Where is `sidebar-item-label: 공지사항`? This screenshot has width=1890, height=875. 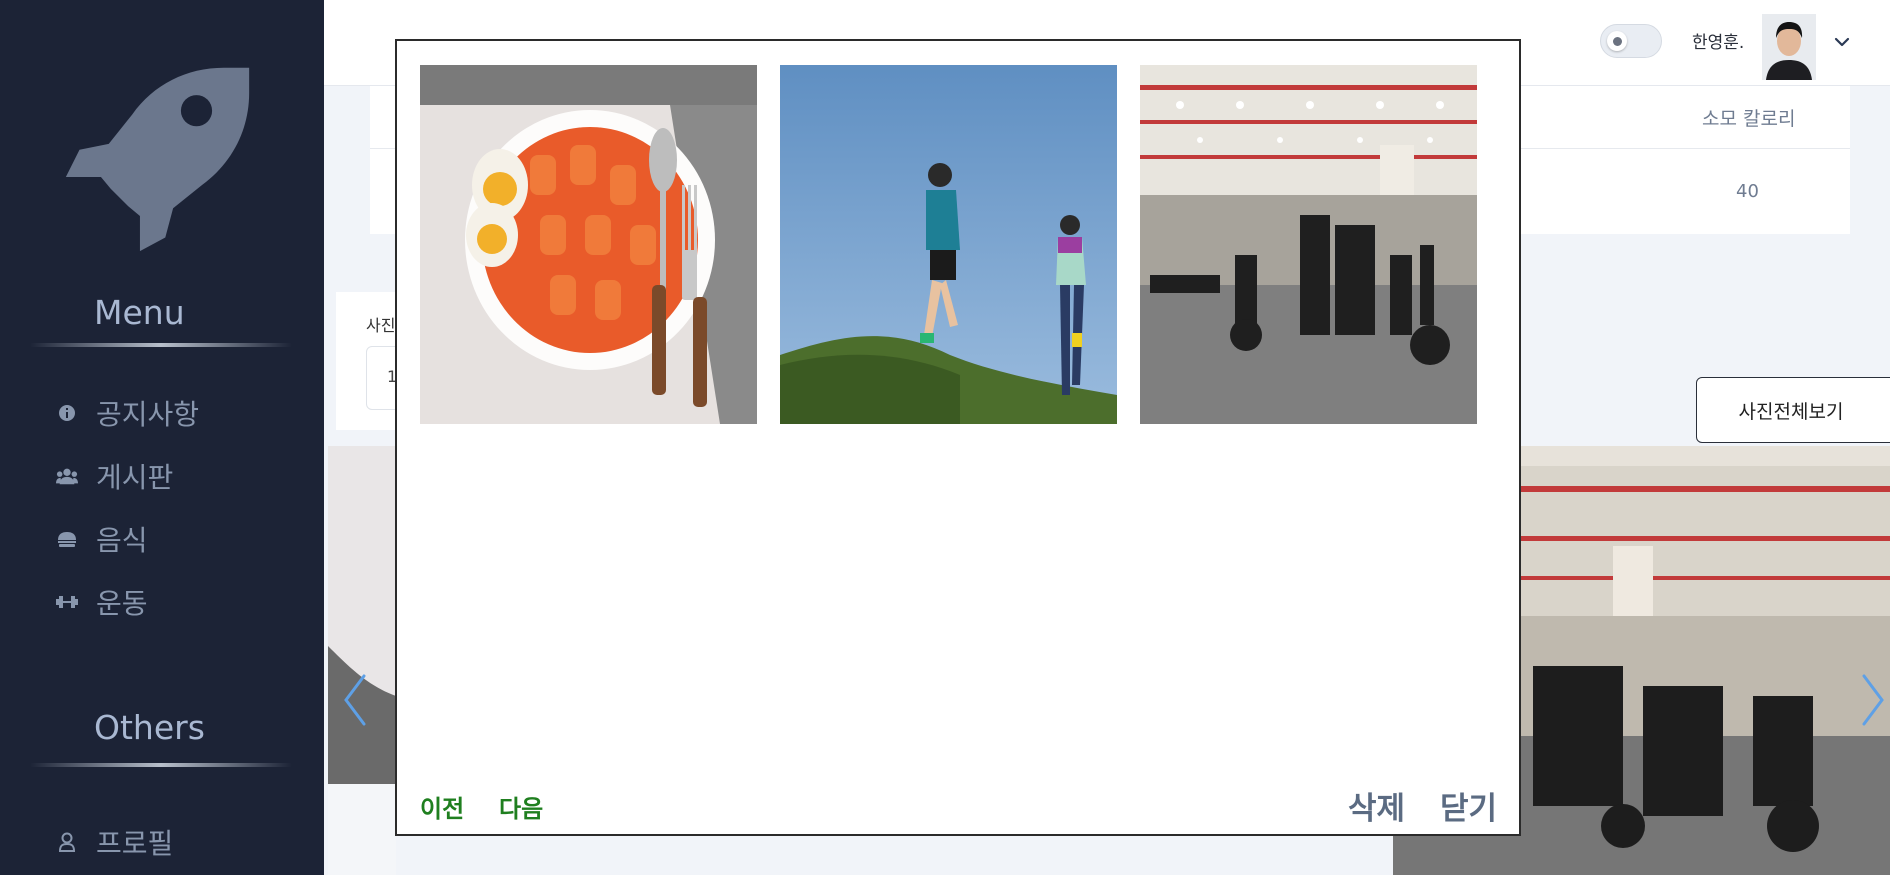 sidebar-item-label: 공지사항 is located at coordinates (148, 414).